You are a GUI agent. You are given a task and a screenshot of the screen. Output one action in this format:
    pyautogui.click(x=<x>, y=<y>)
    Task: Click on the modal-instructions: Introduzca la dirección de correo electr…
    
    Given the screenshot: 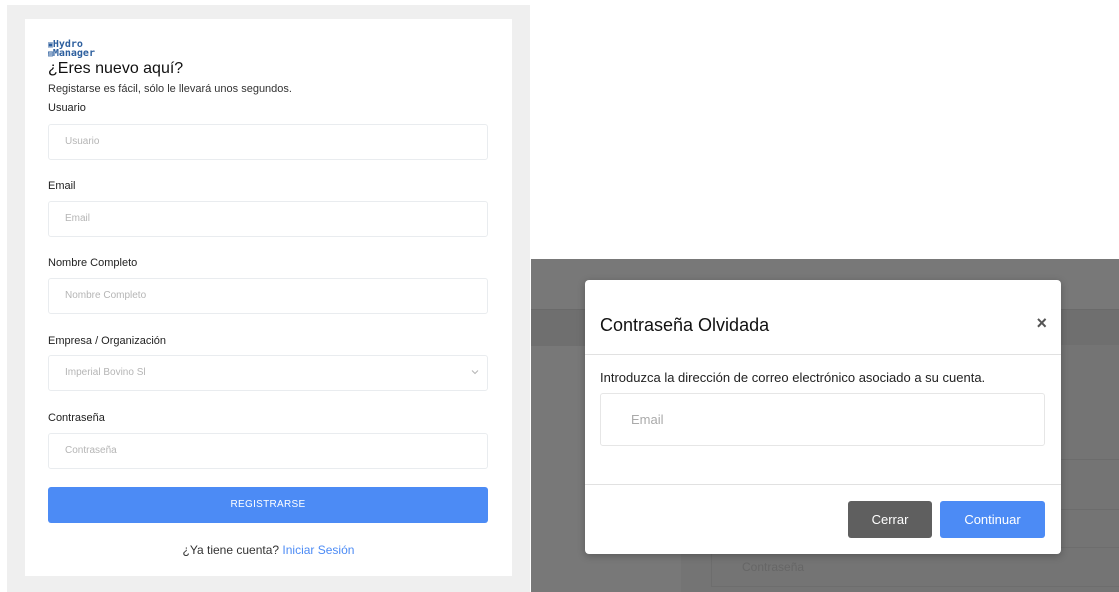 What is the action you would take?
    pyautogui.click(x=793, y=377)
    